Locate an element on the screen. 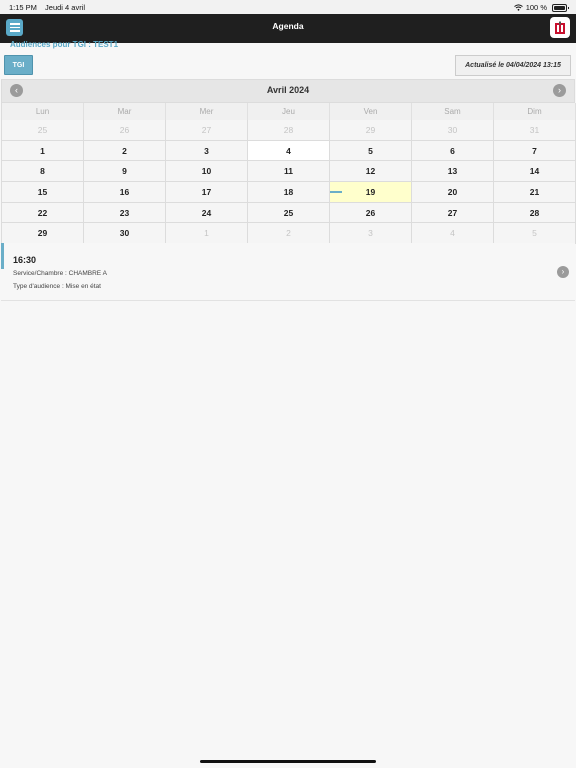 Image resolution: width=576 pixels, height=768 pixels. day-number: 12 is located at coordinates (370, 171).